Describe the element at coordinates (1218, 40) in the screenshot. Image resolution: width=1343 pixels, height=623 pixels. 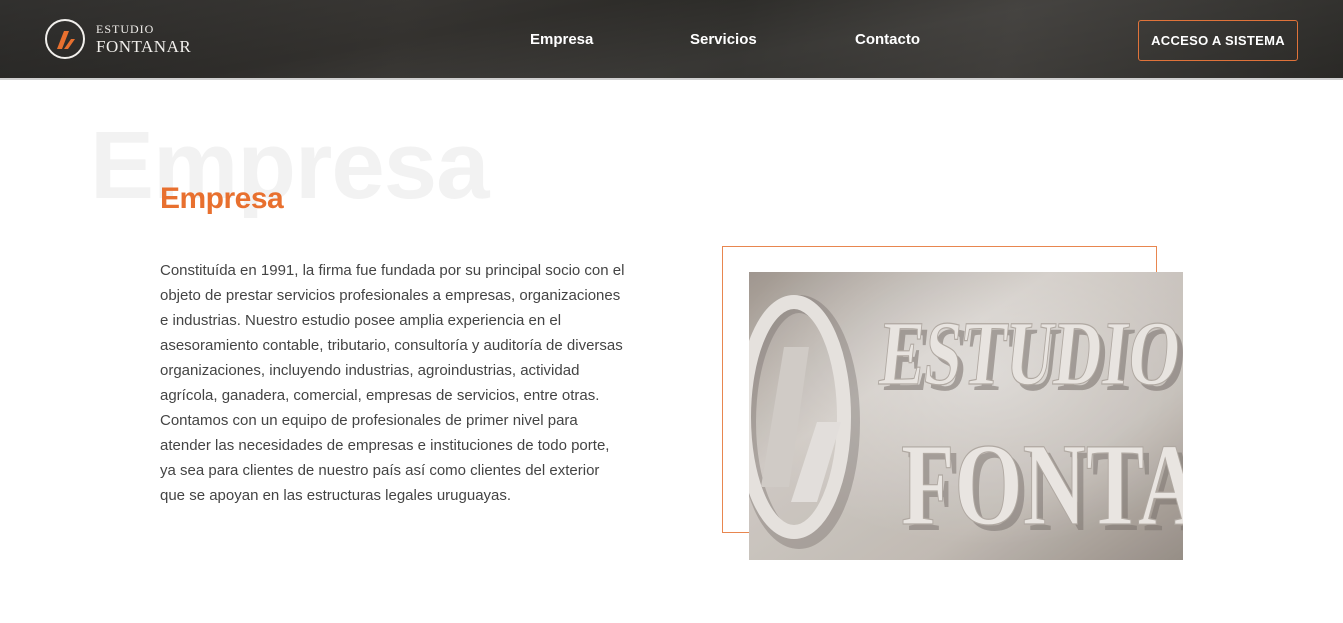
I see `acceso-sistema-button: ACCESO A SISTEMA` at that location.